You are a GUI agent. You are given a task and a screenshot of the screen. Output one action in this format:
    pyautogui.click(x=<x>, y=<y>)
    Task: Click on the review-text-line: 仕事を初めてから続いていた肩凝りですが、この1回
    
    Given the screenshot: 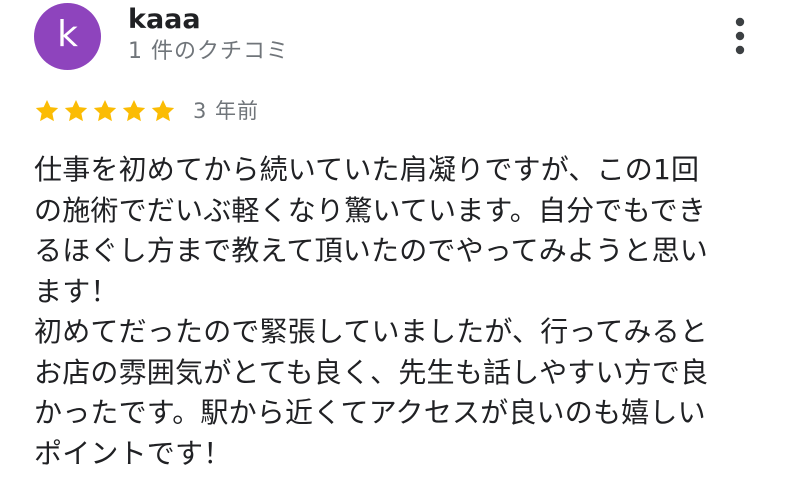 What is the action you would take?
    pyautogui.click(x=367, y=169)
    